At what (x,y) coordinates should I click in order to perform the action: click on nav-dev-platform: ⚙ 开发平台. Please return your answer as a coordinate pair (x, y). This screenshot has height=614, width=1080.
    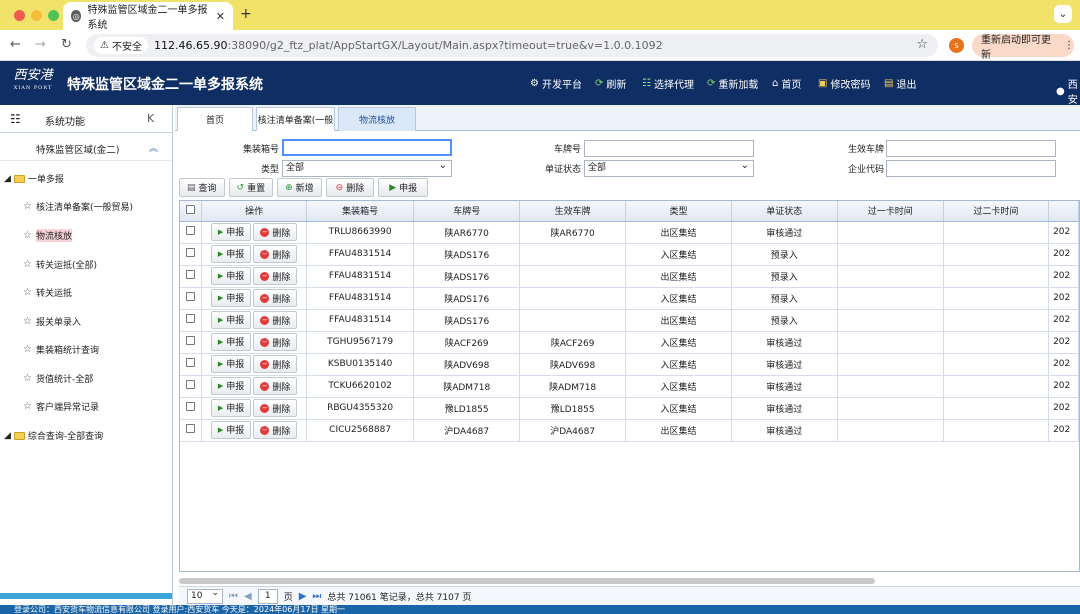
    Looking at the image, I should click on (556, 83).